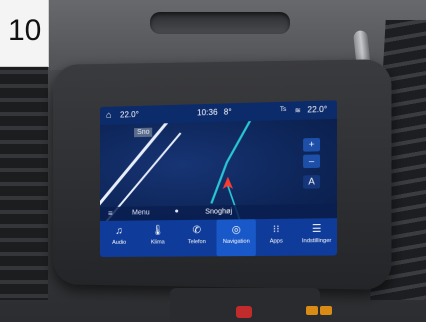 The width and height of the screenshot is (426, 322). I want to click on inside-temp: 8°, so click(227, 112).